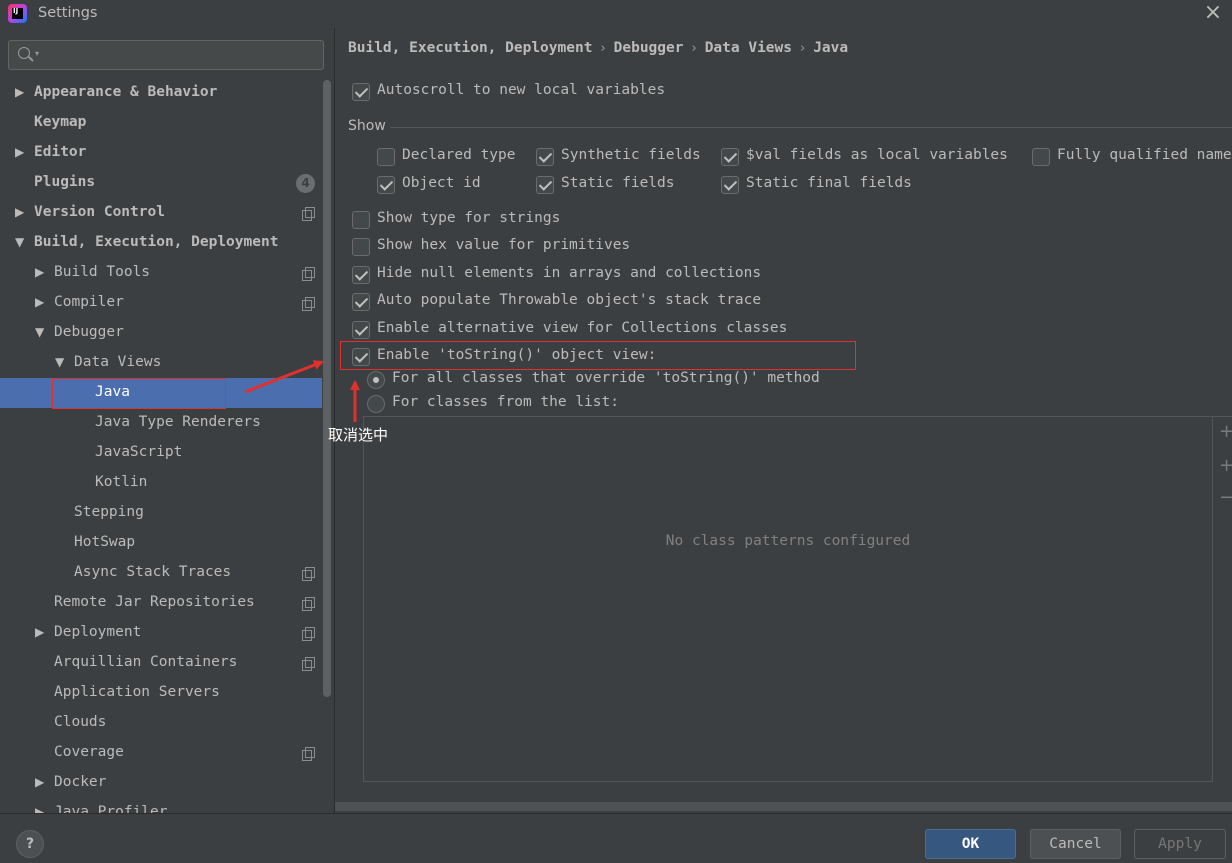  What do you see at coordinates (139, 393) in the screenshot?
I see `highlight-box-java` at bounding box center [139, 393].